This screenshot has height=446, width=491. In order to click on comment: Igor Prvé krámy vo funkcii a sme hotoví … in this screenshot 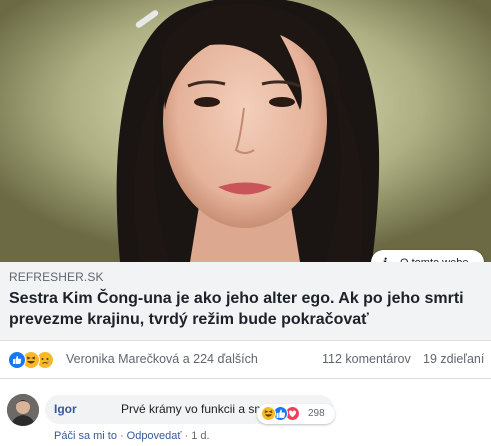, I will do `click(245, 415)`.